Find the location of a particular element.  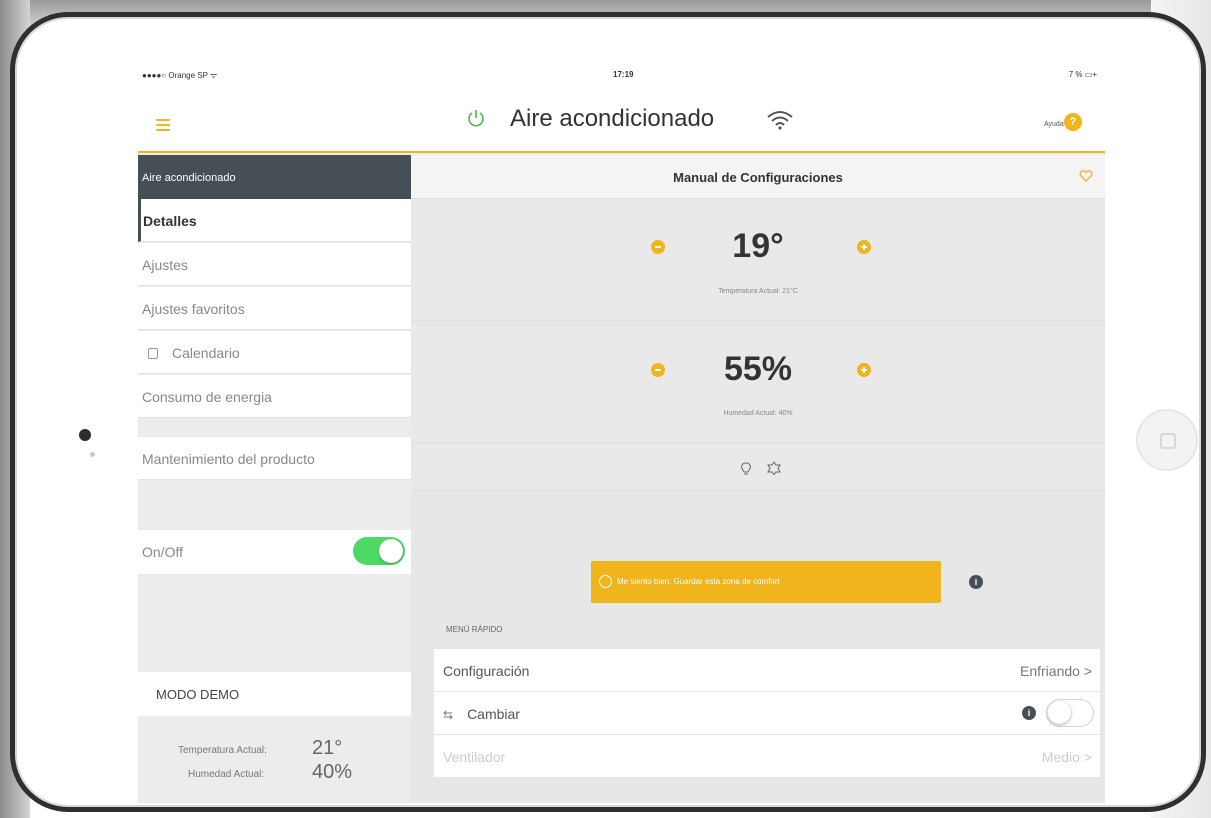

hum-plus-button is located at coordinates (864, 370).